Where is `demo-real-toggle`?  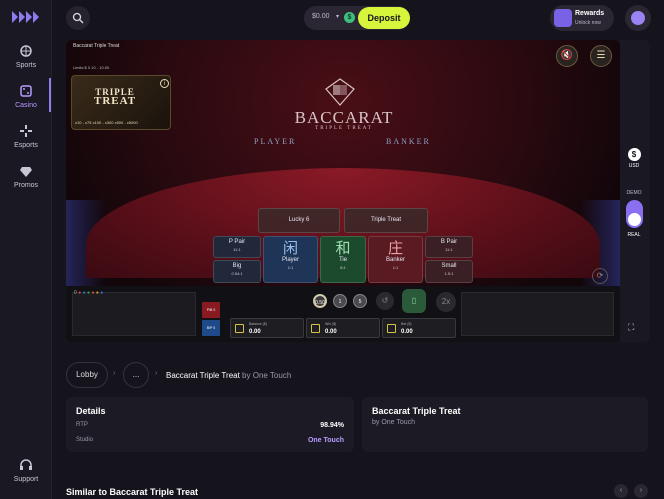 demo-real-toggle is located at coordinates (634, 214).